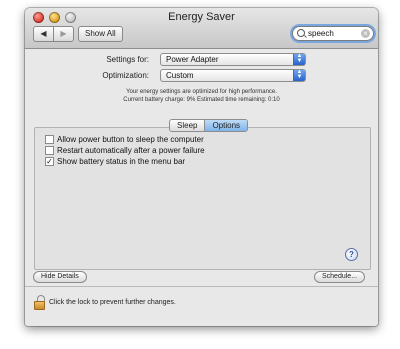  I want to click on back-forward-control: ◀ ▶, so click(53, 34).